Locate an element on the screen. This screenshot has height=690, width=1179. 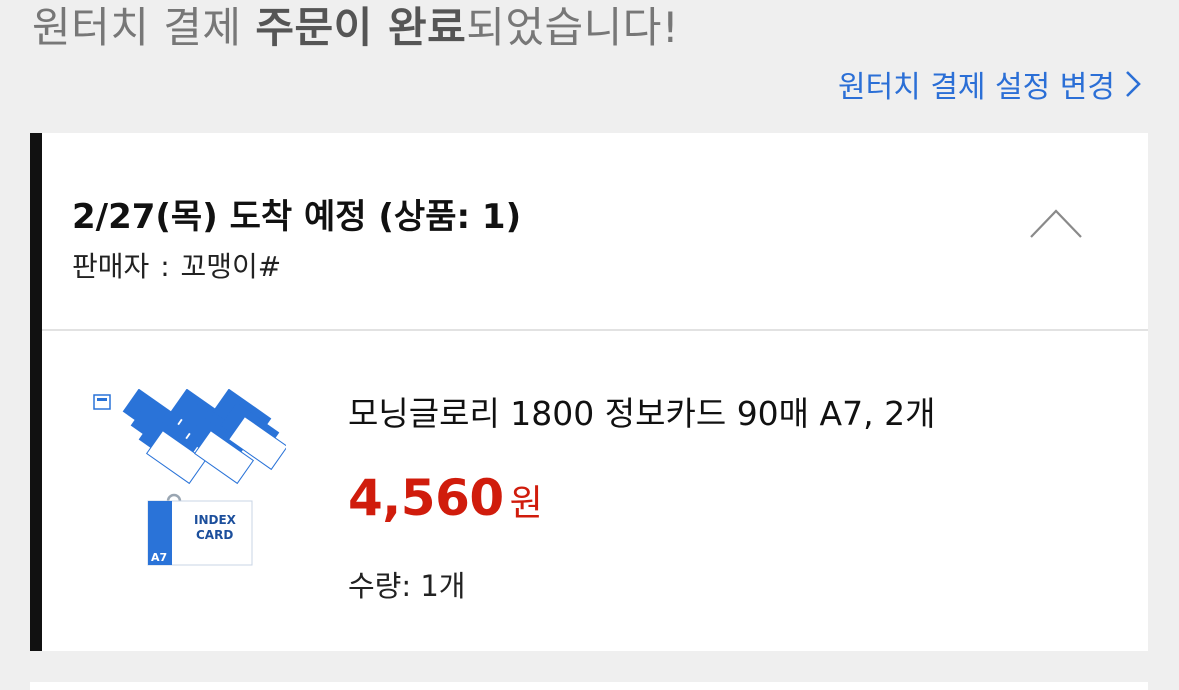
onetouch-settings-link: 원터치 결제 설정 변경 is located at coordinates (989, 84).